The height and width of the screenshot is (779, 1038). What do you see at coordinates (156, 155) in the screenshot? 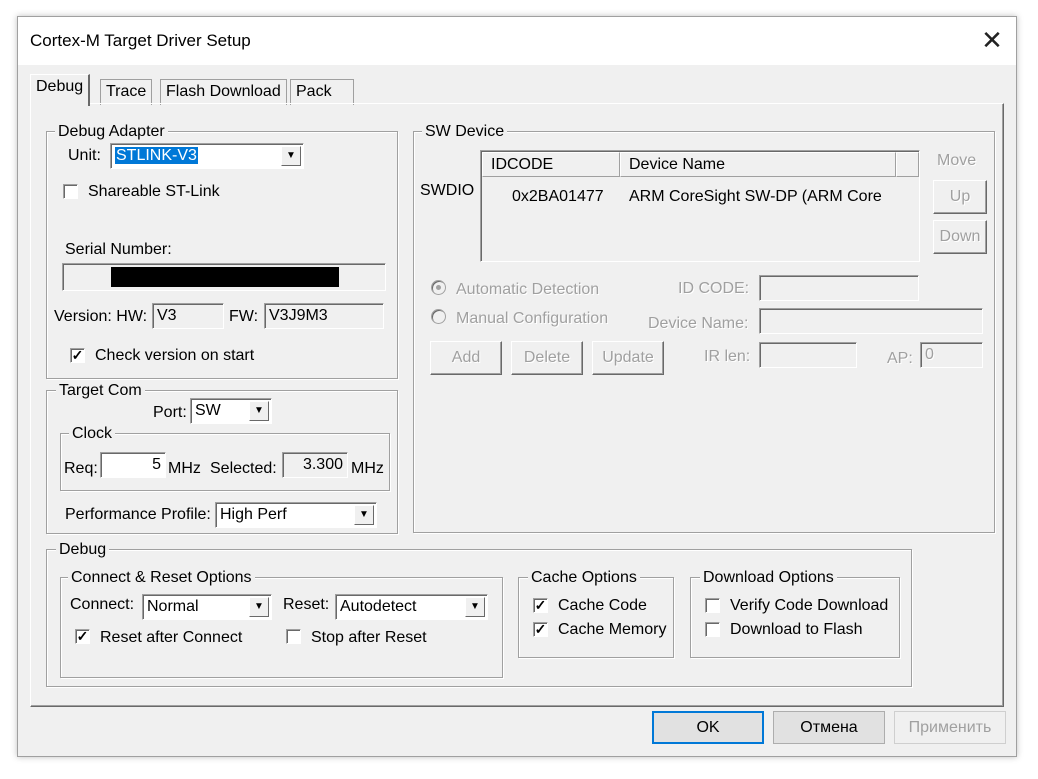
I see `unit-value: STLINK-V3` at bounding box center [156, 155].